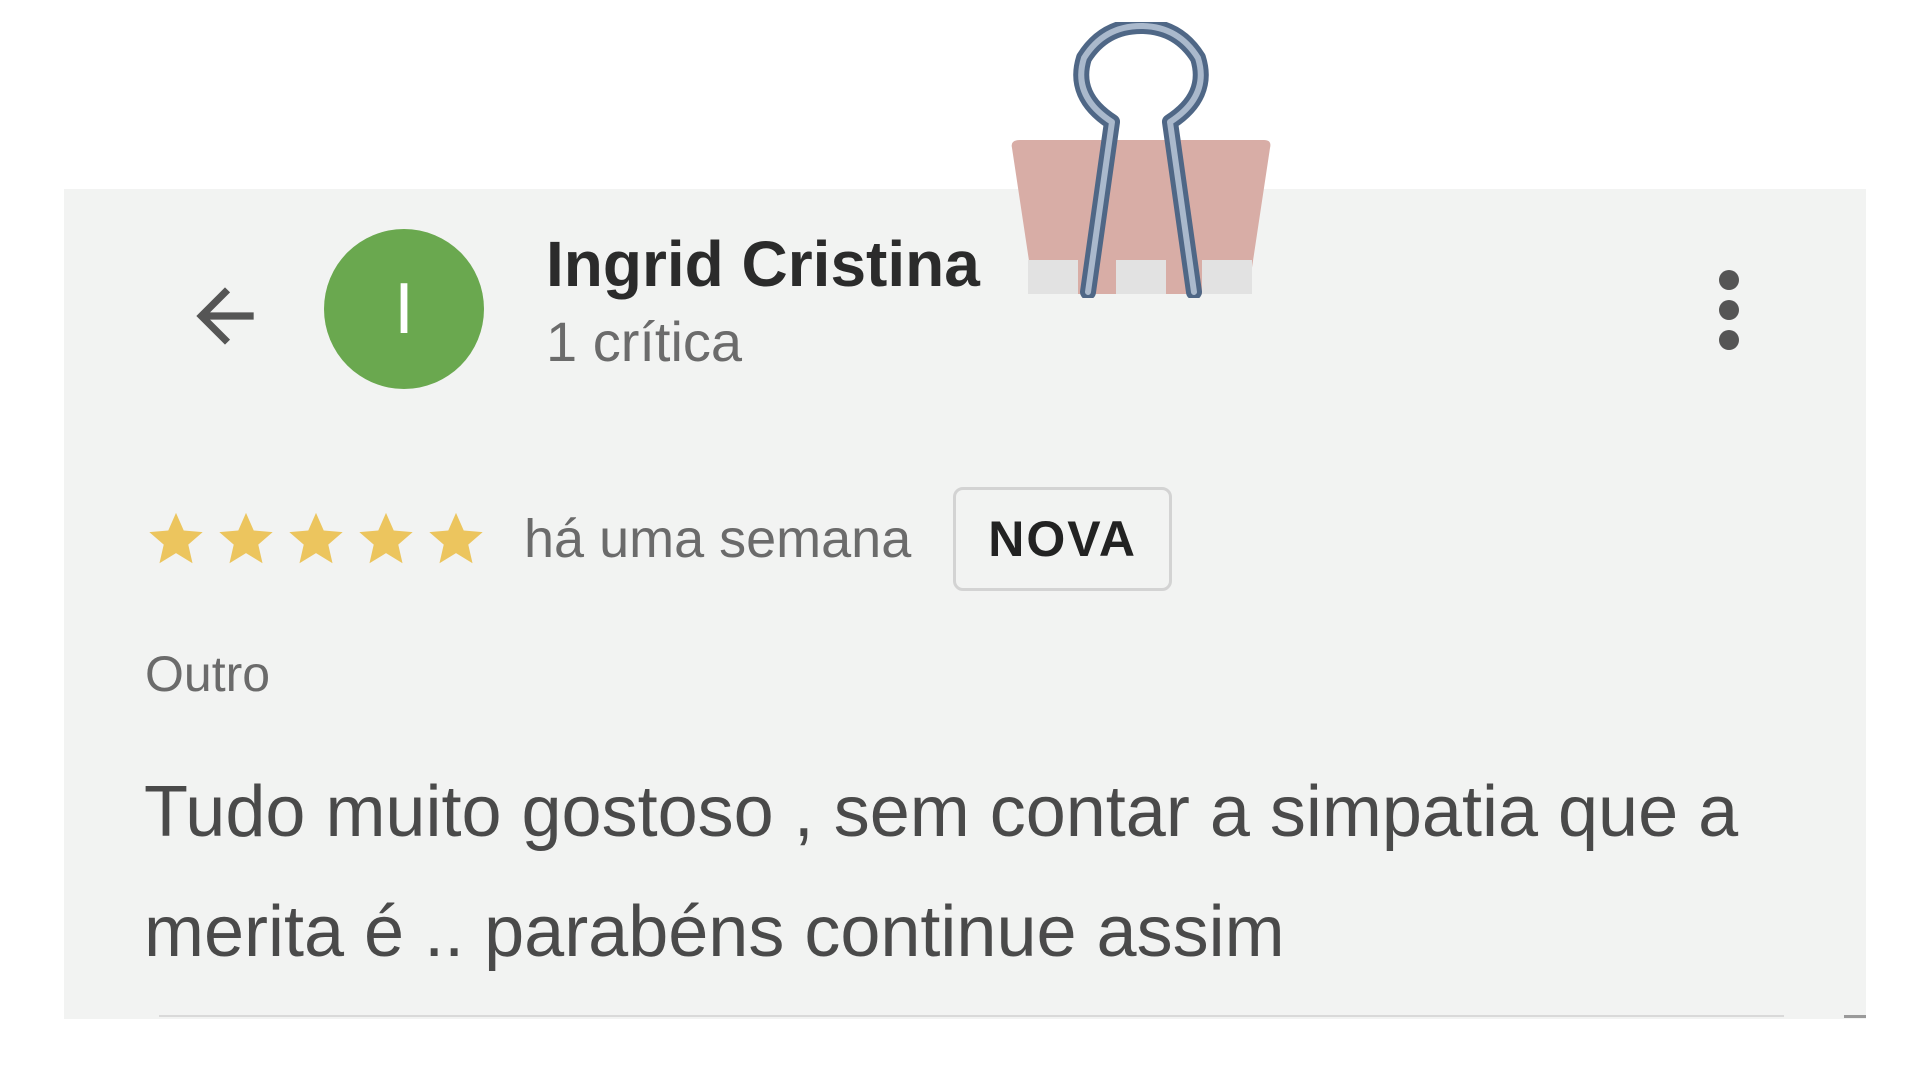  I want to click on star-rating, so click(316, 539).